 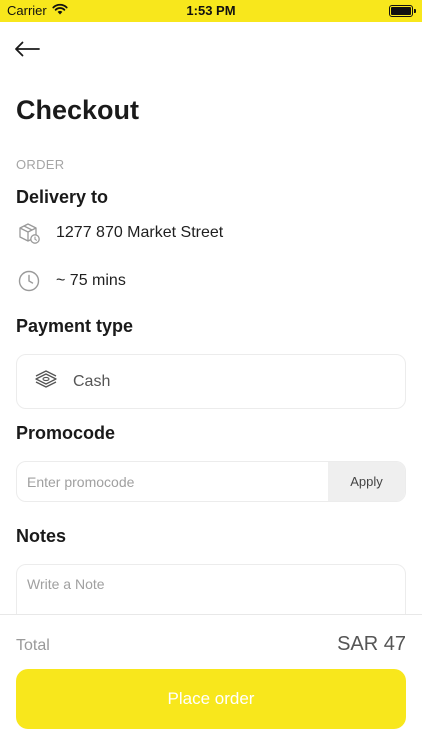 What do you see at coordinates (78, 110) in the screenshot?
I see `page-title: Checkout` at bounding box center [78, 110].